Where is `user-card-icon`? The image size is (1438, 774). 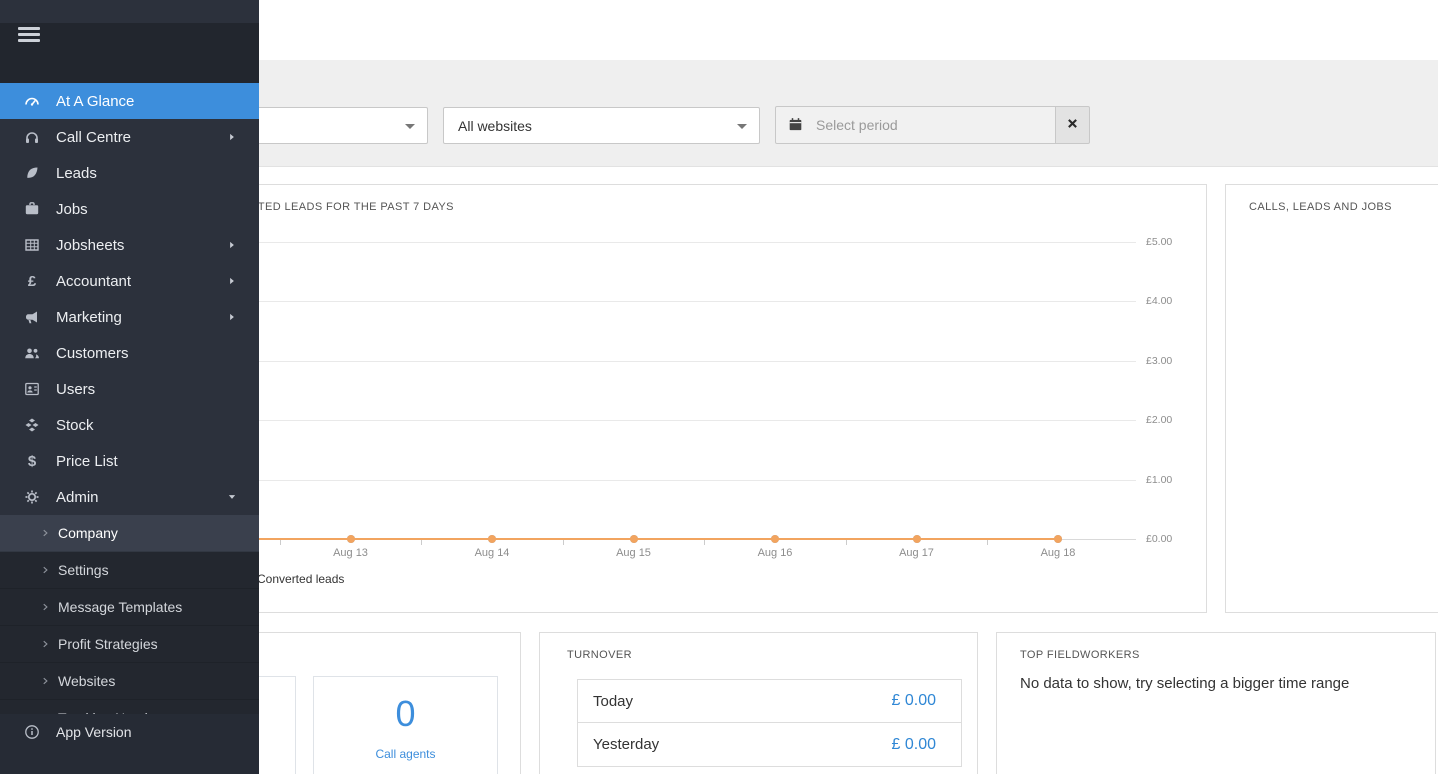 user-card-icon is located at coordinates (32, 389).